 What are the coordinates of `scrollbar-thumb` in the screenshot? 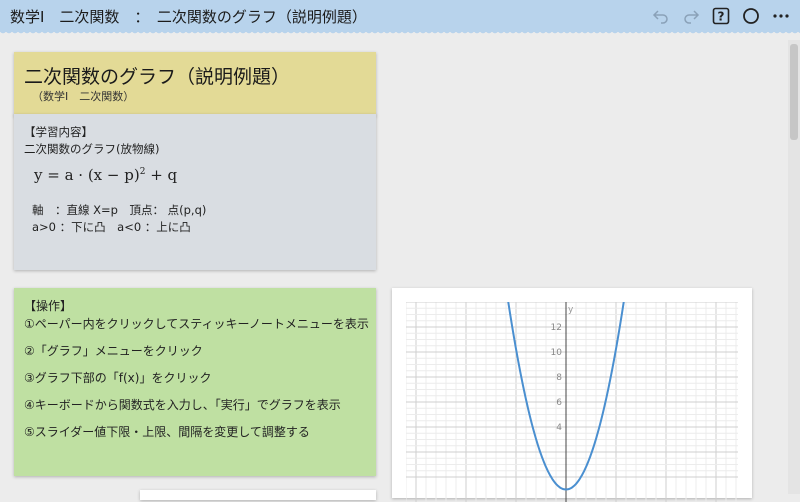 It's located at (794, 92).